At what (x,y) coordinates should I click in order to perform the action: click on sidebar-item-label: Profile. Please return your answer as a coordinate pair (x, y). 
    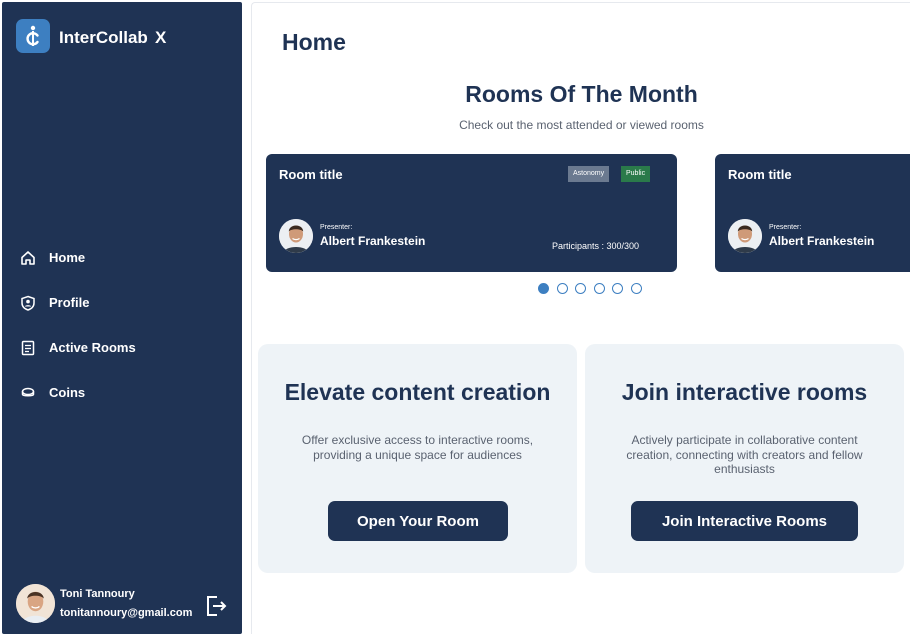
    Looking at the image, I should click on (69, 302).